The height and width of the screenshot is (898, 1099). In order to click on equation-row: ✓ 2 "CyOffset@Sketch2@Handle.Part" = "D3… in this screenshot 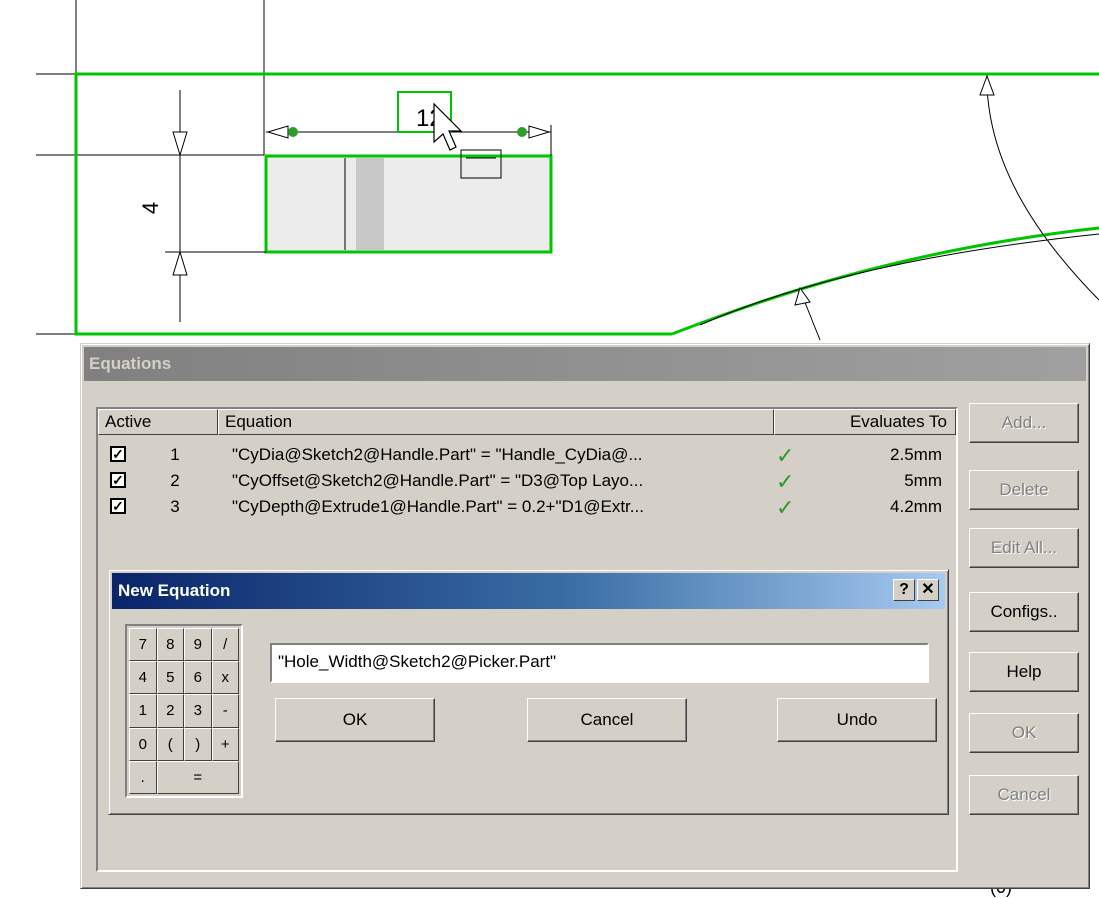, I will do `click(527, 482)`.